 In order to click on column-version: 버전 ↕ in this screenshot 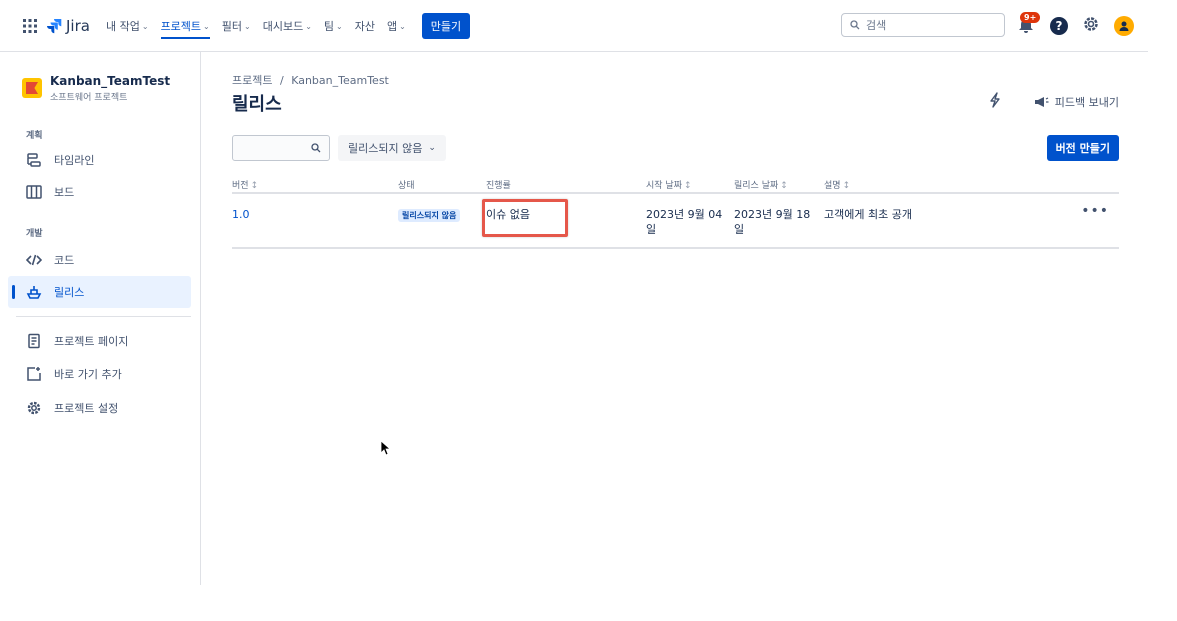, I will do `click(245, 184)`.